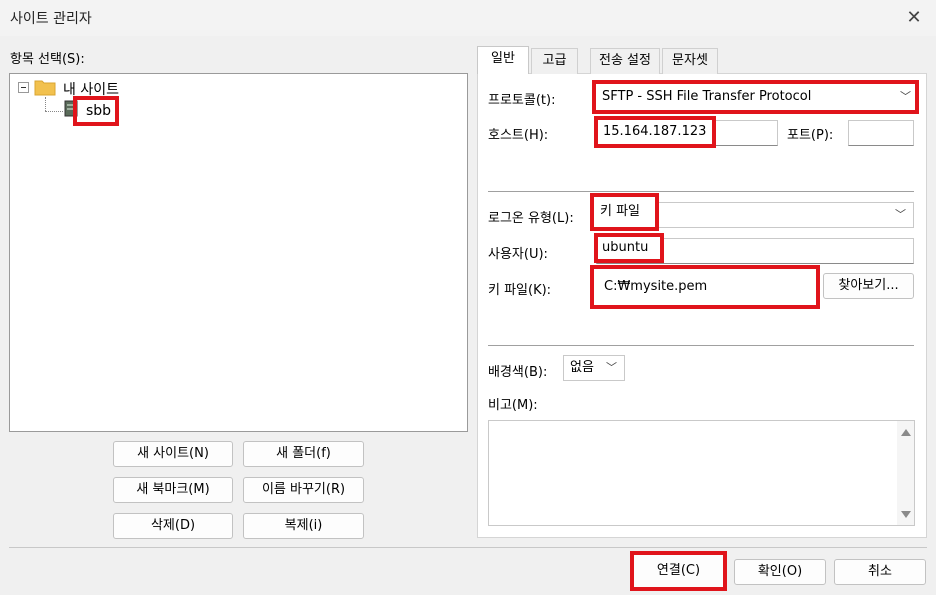 Image resolution: width=936 pixels, height=595 pixels. I want to click on footer-separator, so click(468, 547).